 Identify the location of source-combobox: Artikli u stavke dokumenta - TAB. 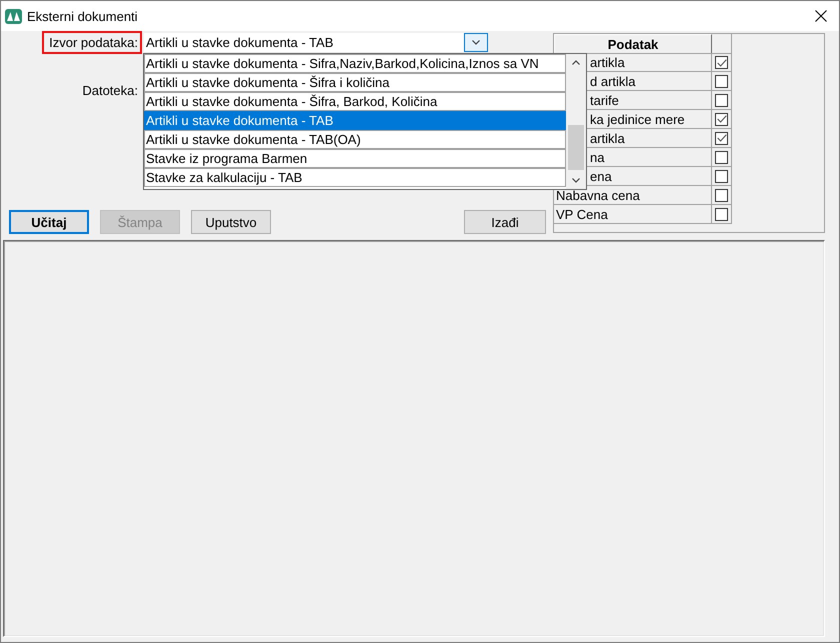
(316, 42).